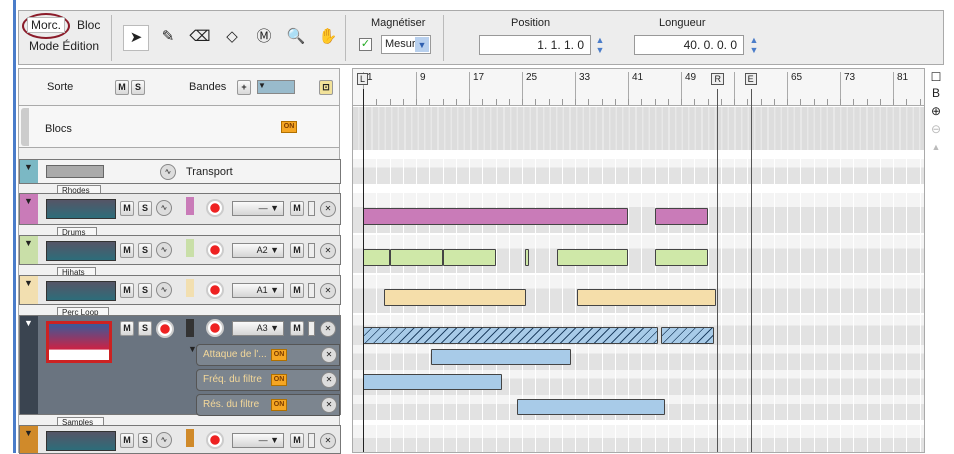  What do you see at coordinates (180, 439) in the screenshot?
I see `track-samples: ▼ M S ∿ — ▼ M ✕` at bounding box center [180, 439].